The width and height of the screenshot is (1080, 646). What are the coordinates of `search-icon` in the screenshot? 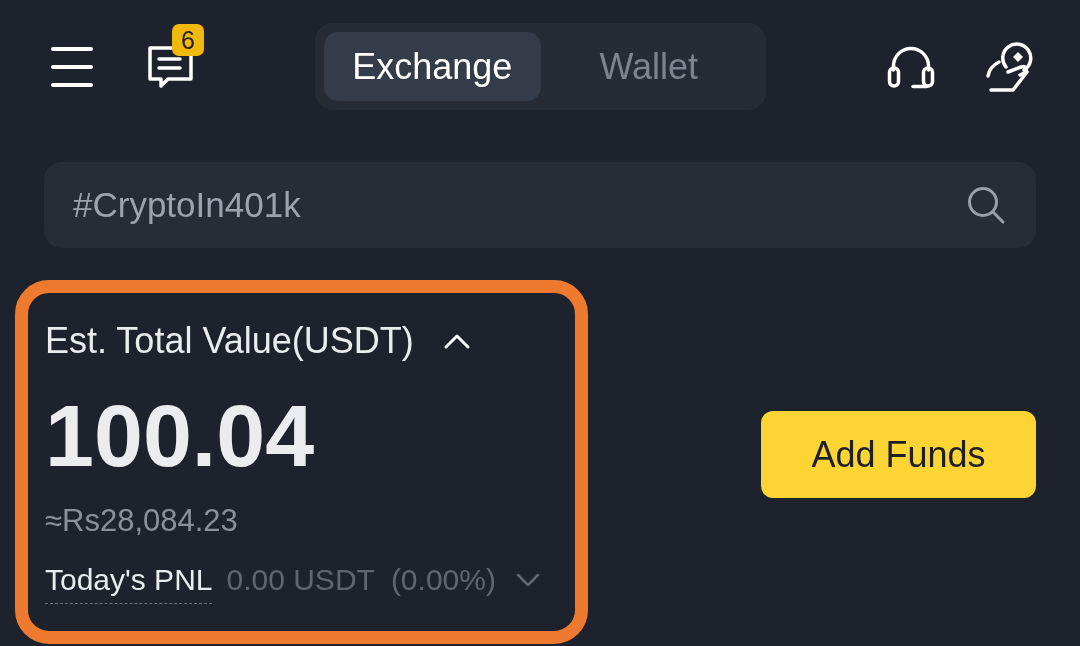 It's located at (986, 205).